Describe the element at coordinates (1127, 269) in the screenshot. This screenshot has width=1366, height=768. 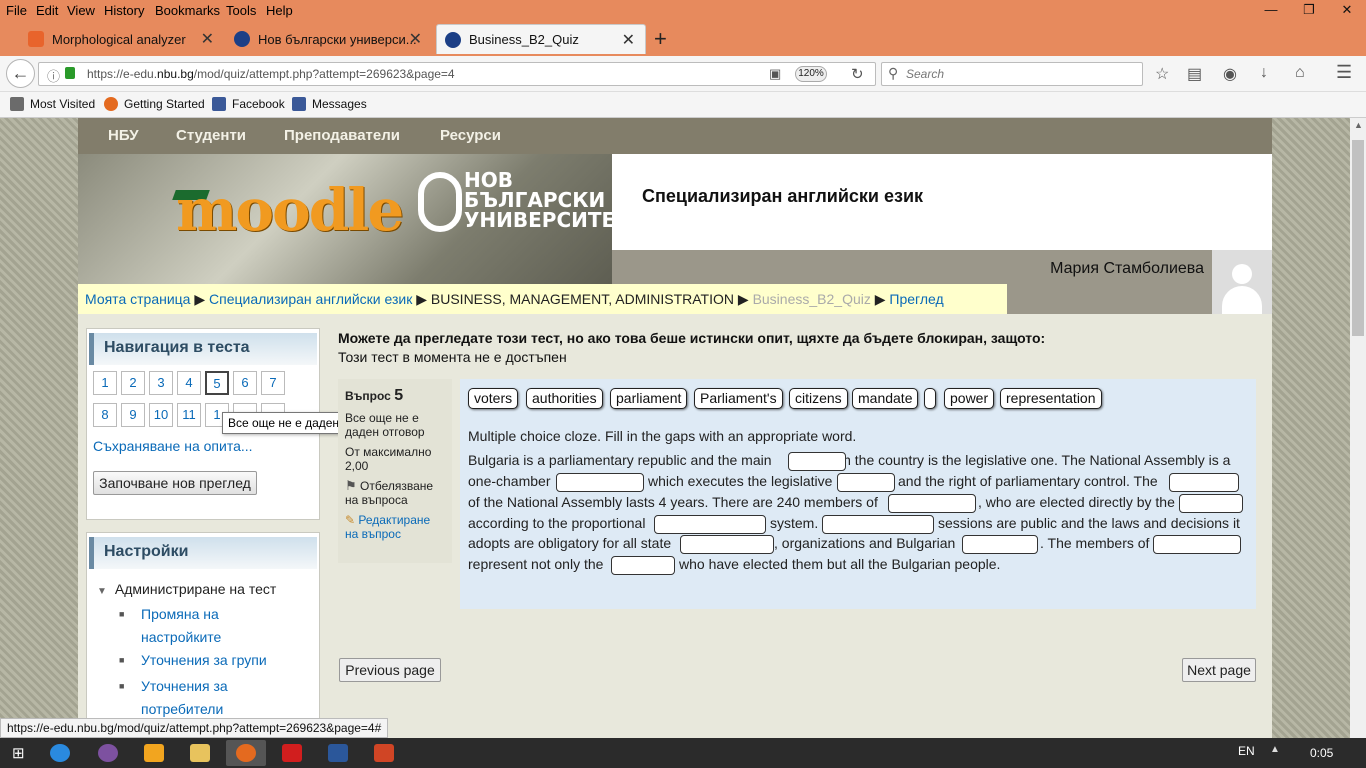
I see `user-name: Мария Стамболиева` at that location.